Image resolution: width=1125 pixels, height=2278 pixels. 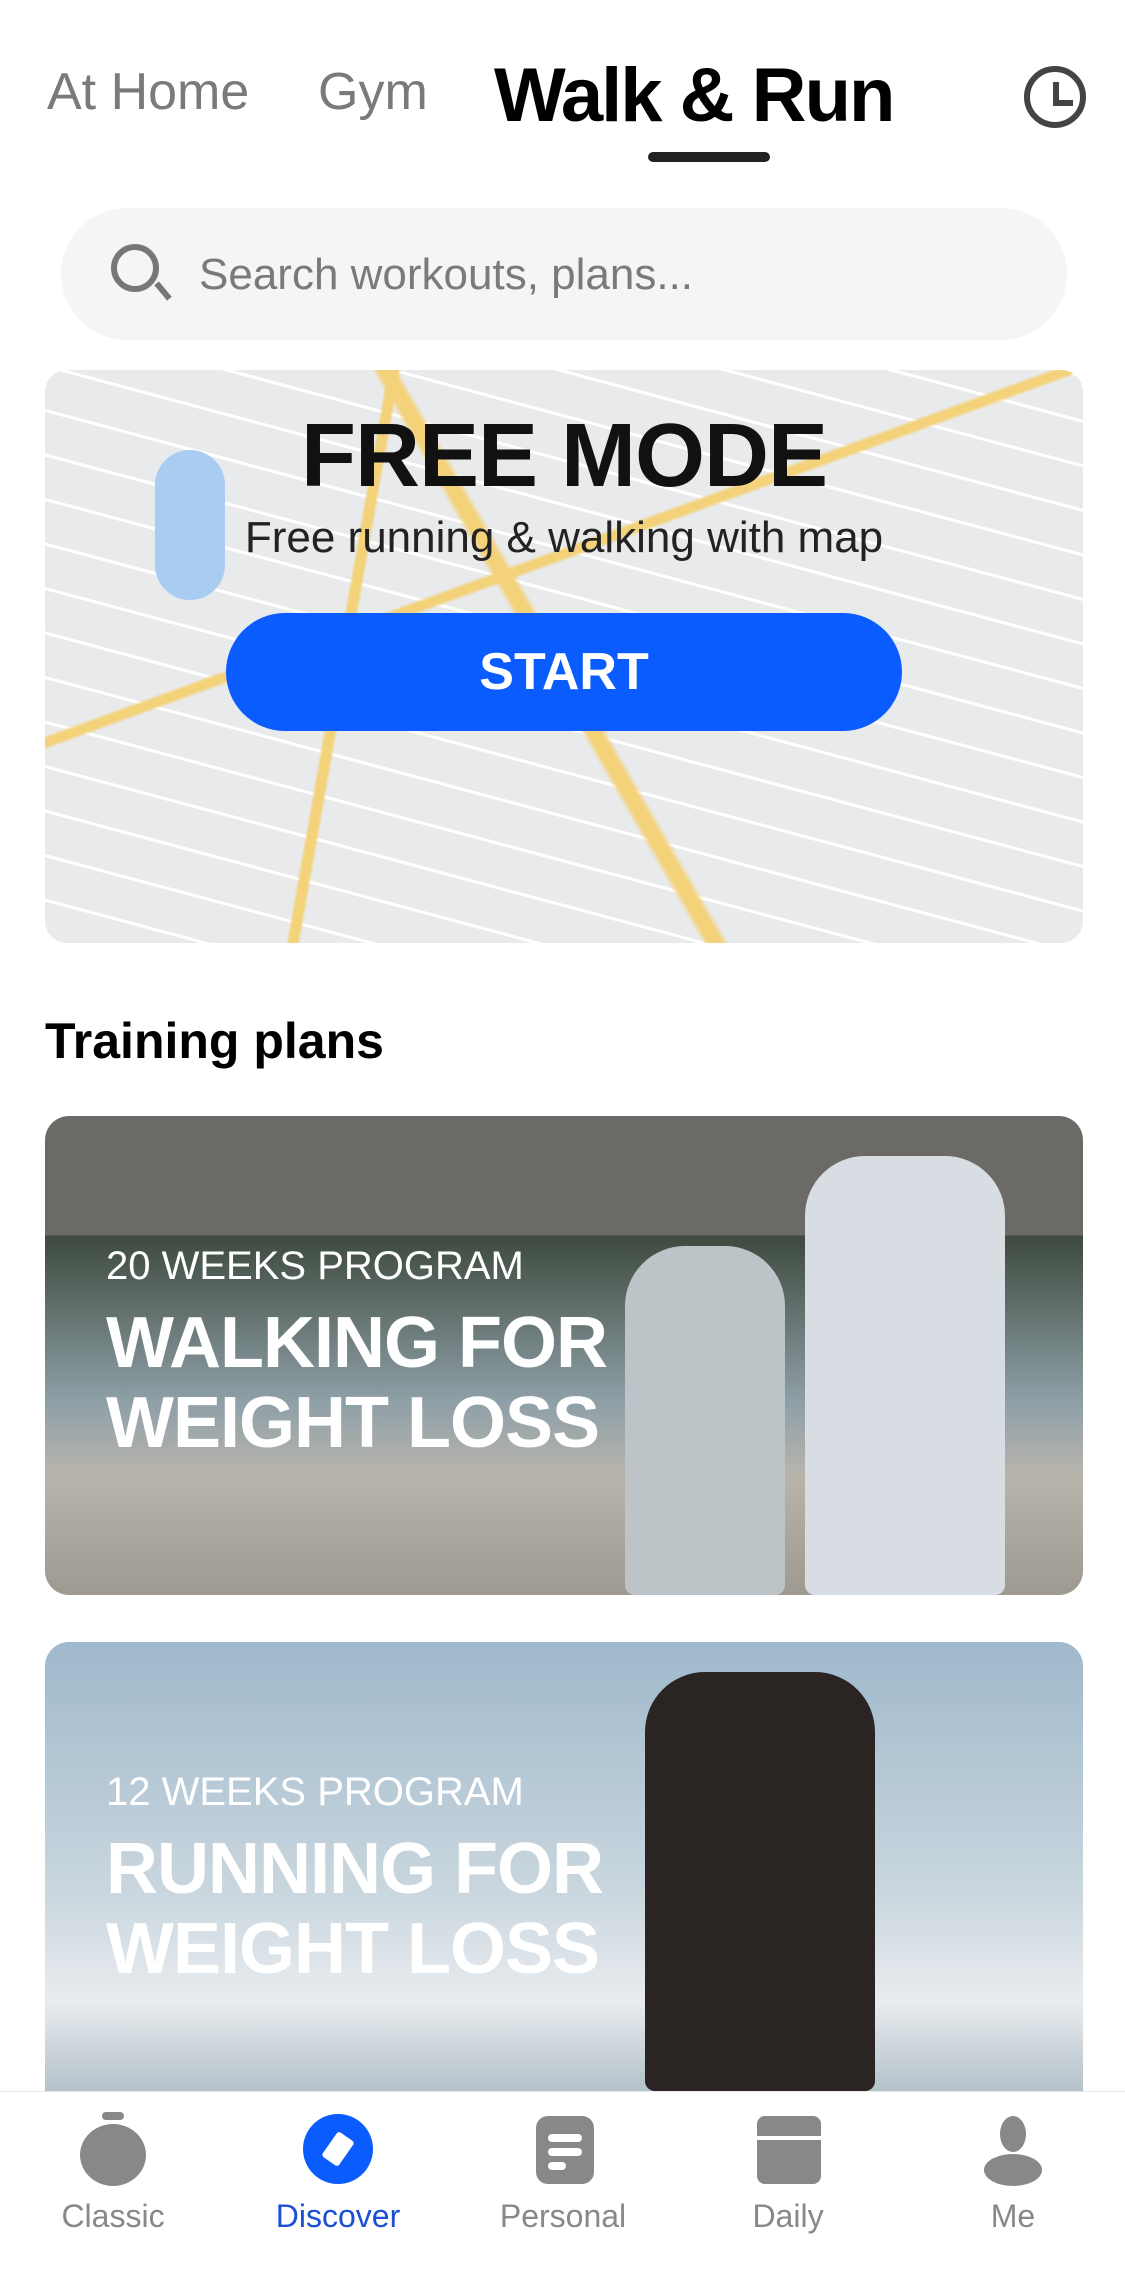 I want to click on tab-at-home: At Home, so click(x=148, y=92).